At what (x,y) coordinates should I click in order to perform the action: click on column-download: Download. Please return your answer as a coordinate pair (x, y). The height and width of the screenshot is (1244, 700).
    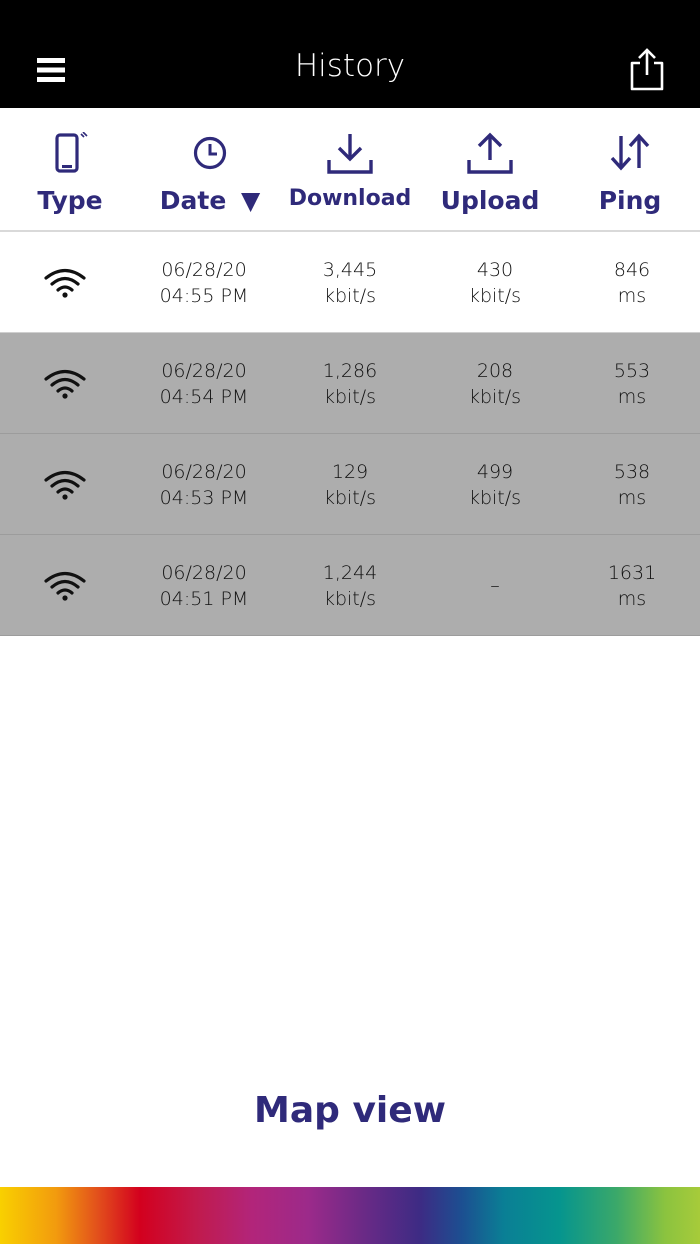
    Looking at the image, I should click on (350, 170).